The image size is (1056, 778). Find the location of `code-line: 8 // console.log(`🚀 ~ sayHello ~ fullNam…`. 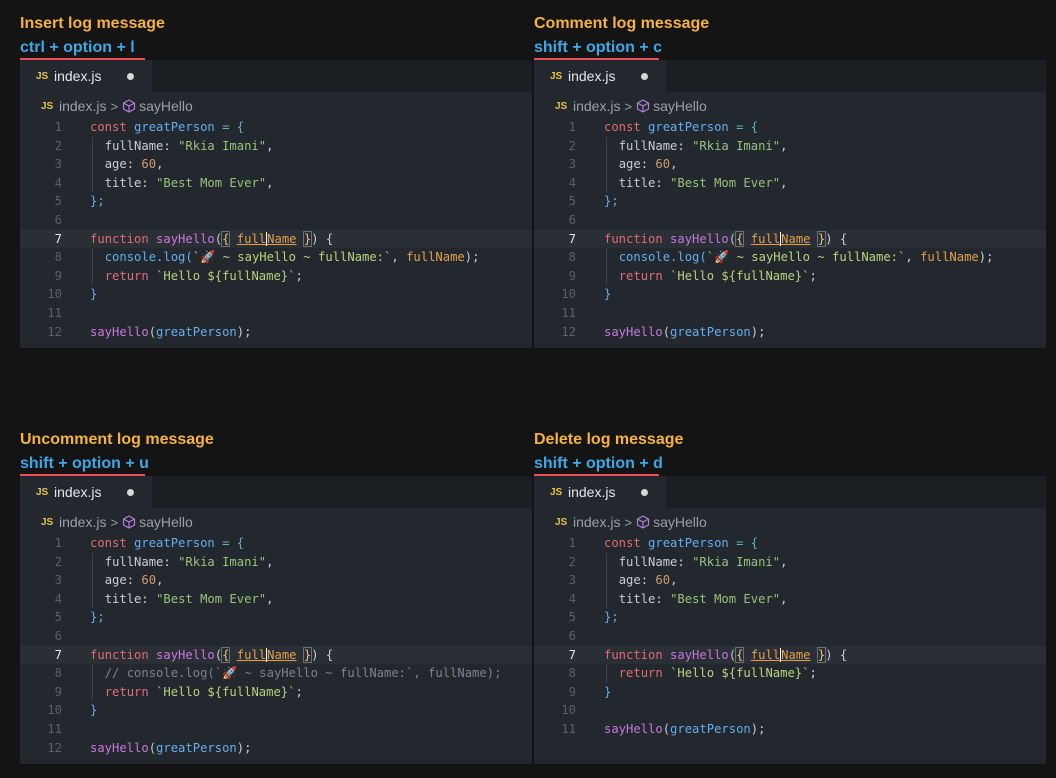

code-line: 8 // console.log(`🚀 ~ sayHello ~ fullNam… is located at coordinates (276, 673).